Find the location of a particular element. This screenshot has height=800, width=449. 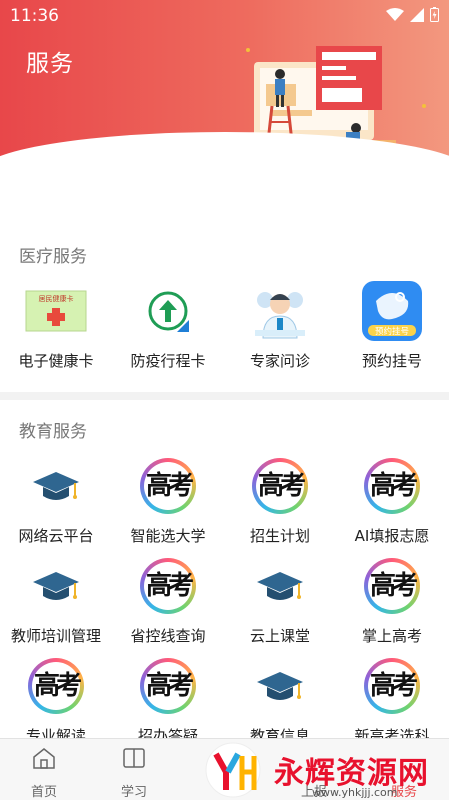

tile-9: 高考 专业解读 is located at coordinates (56, 700).